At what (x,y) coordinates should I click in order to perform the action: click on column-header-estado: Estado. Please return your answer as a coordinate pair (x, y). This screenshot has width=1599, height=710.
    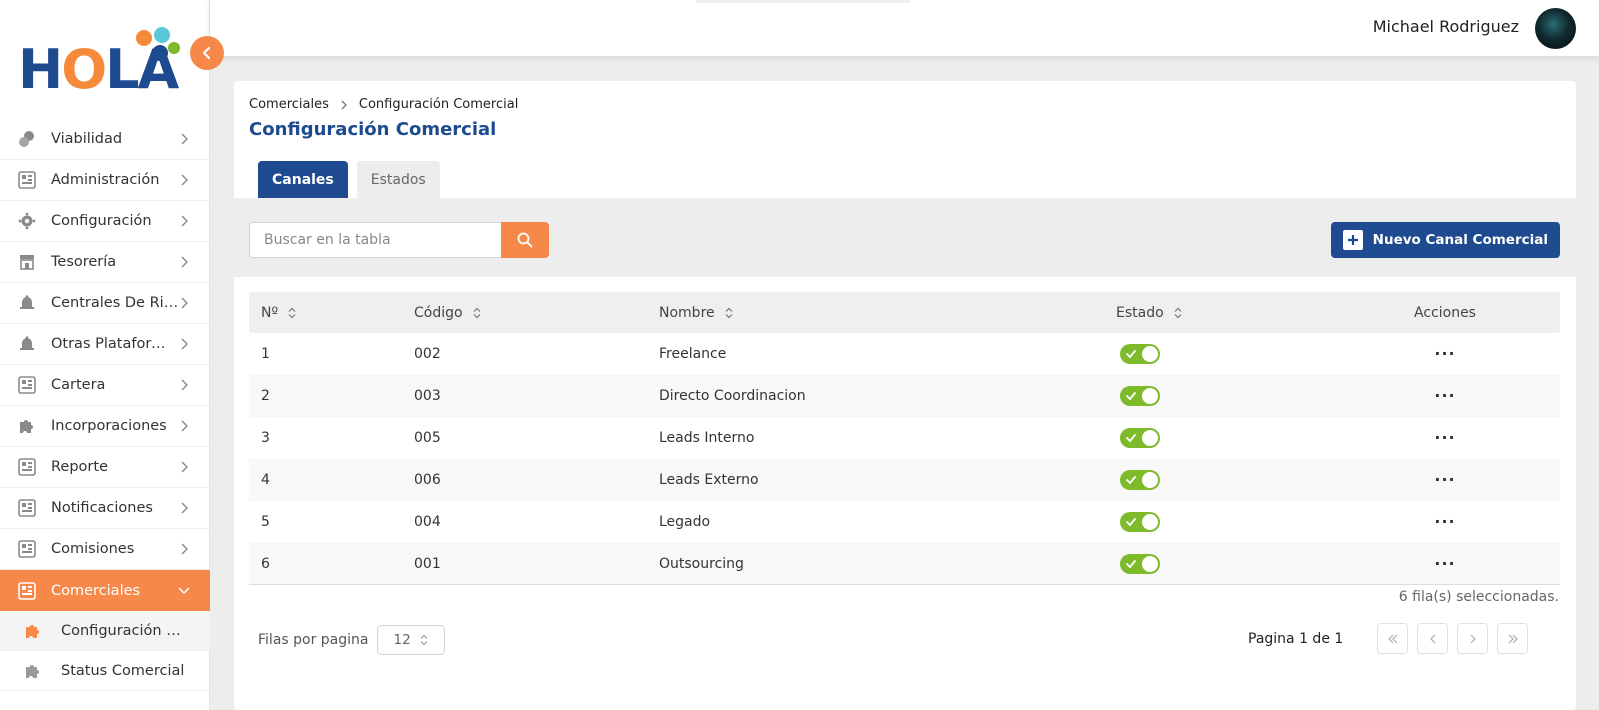
    Looking at the image, I should click on (1217, 313).